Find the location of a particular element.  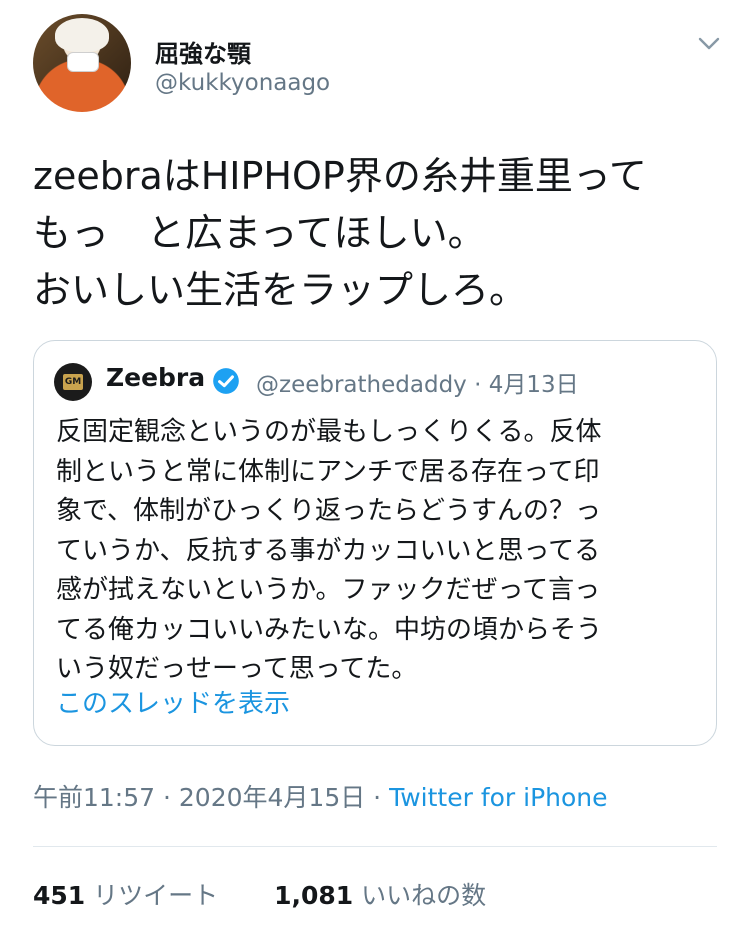

tweet-date: 2020年4月15日 is located at coordinates (272, 797).